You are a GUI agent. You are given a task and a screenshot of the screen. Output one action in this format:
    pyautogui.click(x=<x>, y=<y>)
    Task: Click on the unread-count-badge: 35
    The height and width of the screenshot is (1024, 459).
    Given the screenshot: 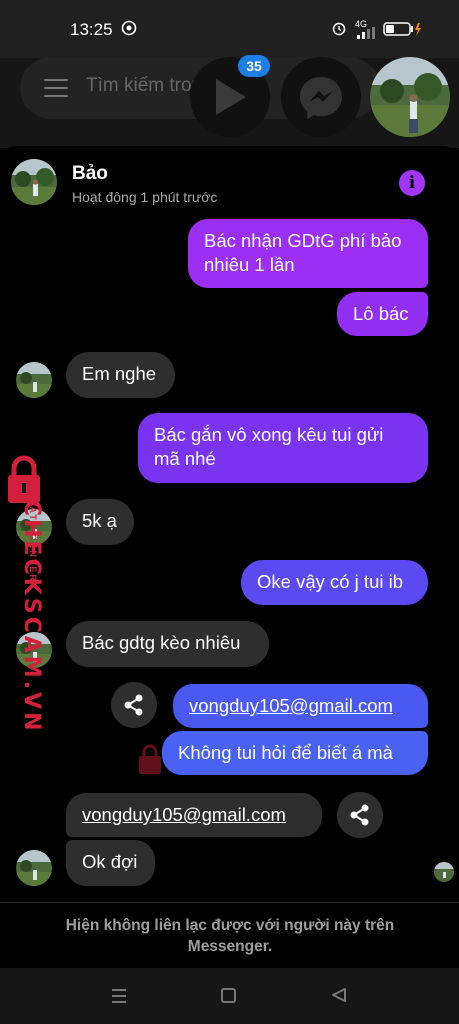 What is the action you would take?
    pyautogui.click(x=254, y=66)
    